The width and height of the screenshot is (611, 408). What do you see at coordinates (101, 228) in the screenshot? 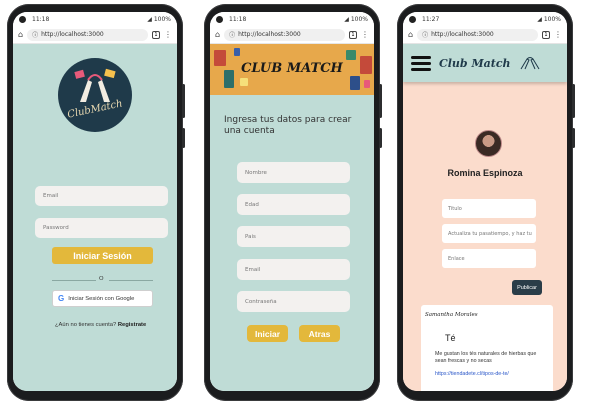
I see `password-field: Password` at bounding box center [101, 228].